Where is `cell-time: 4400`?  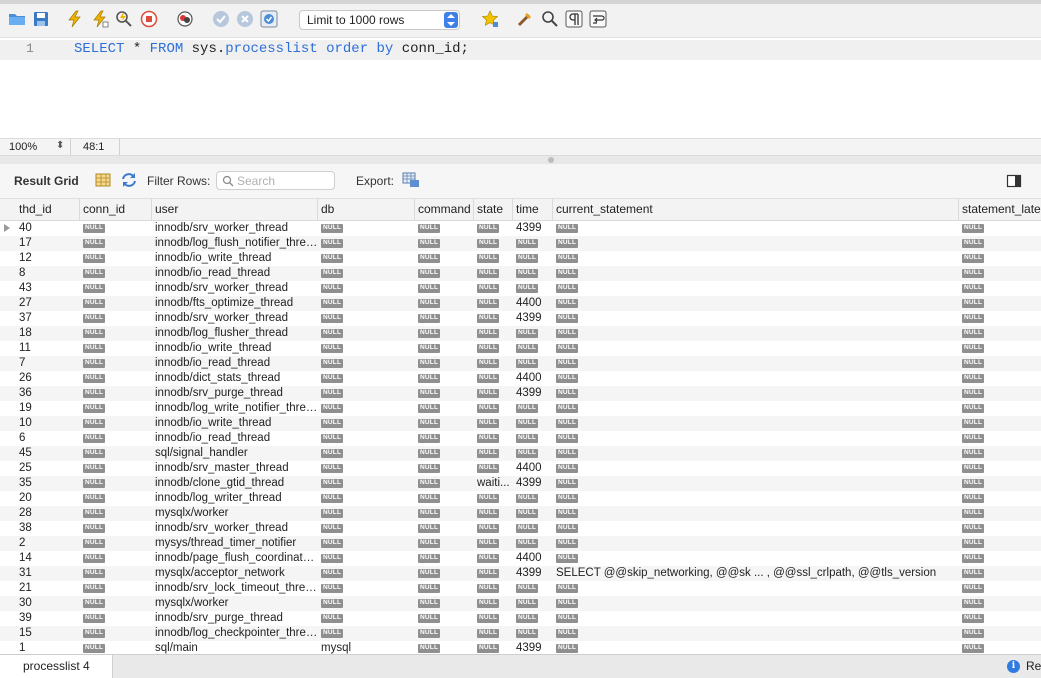
cell-time: 4400 is located at coordinates (533, 468).